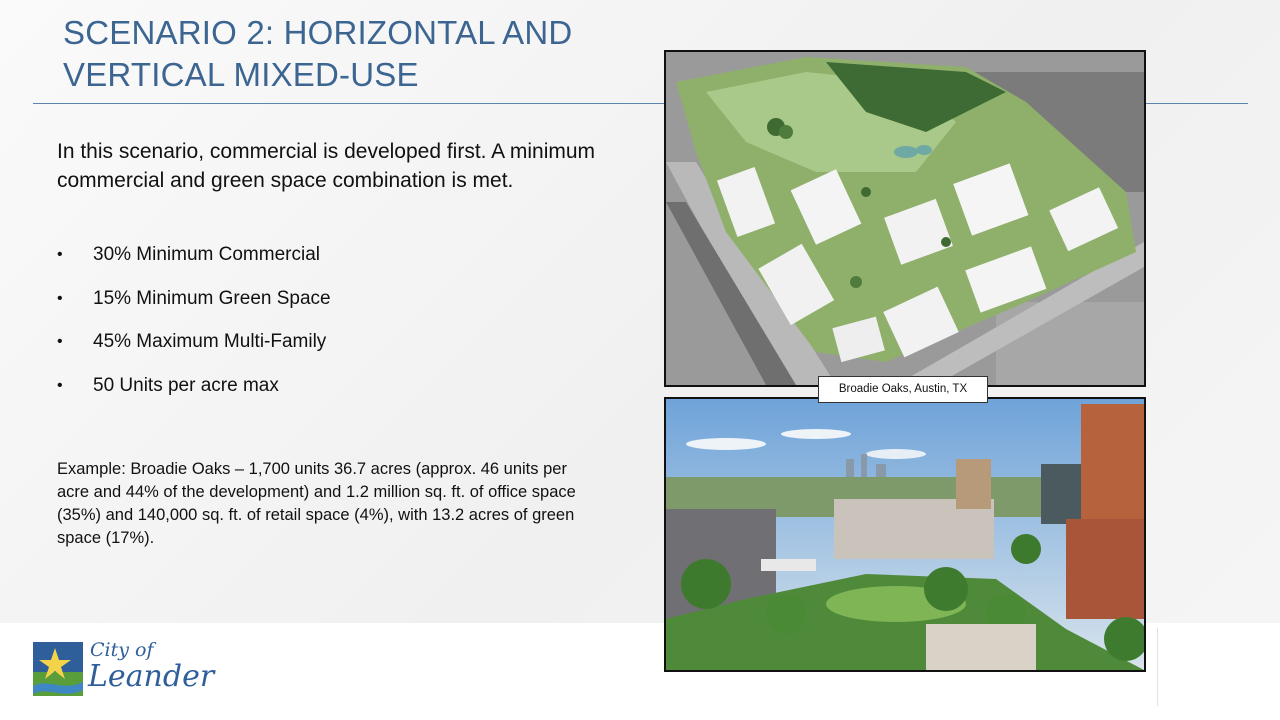 The width and height of the screenshot is (1280, 720). I want to click on bullet-text: 45% Maximum Multi-Family, so click(210, 342).